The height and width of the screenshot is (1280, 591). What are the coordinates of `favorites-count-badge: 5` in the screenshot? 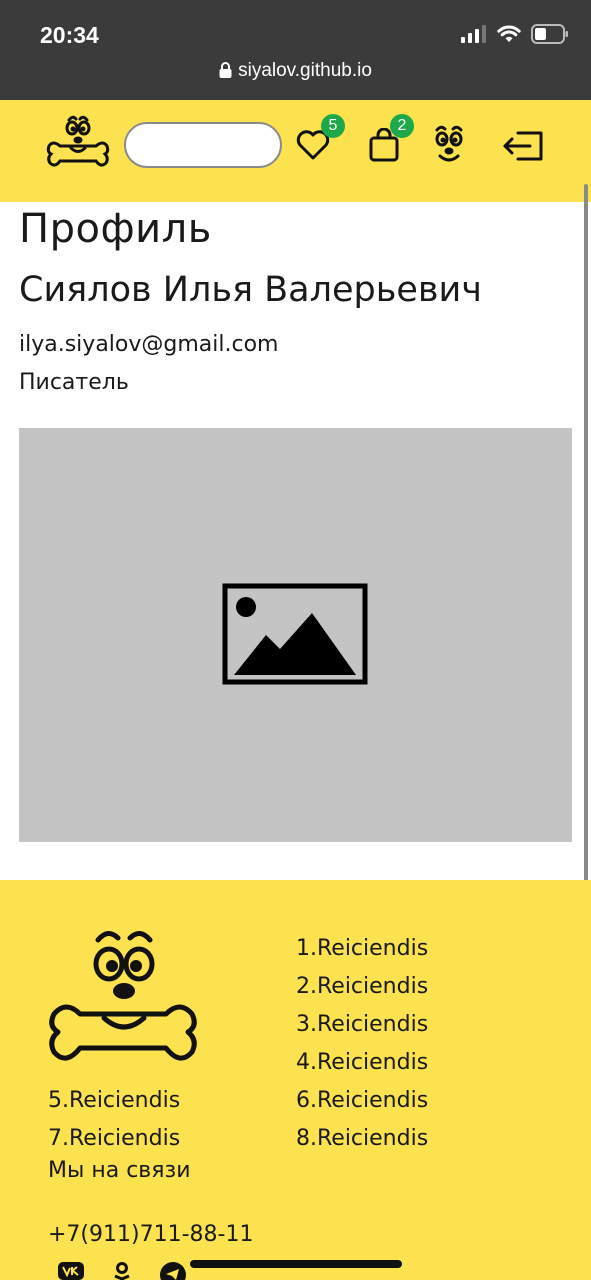 It's located at (333, 126).